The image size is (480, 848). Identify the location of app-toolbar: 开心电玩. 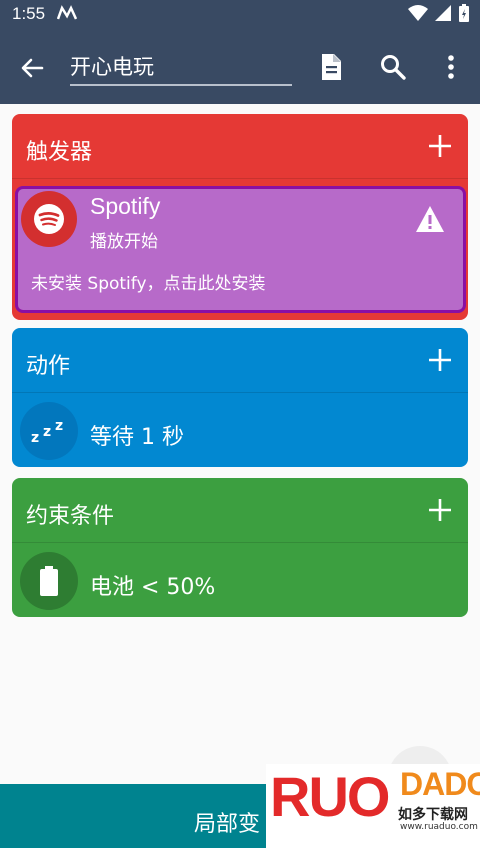
(240, 66).